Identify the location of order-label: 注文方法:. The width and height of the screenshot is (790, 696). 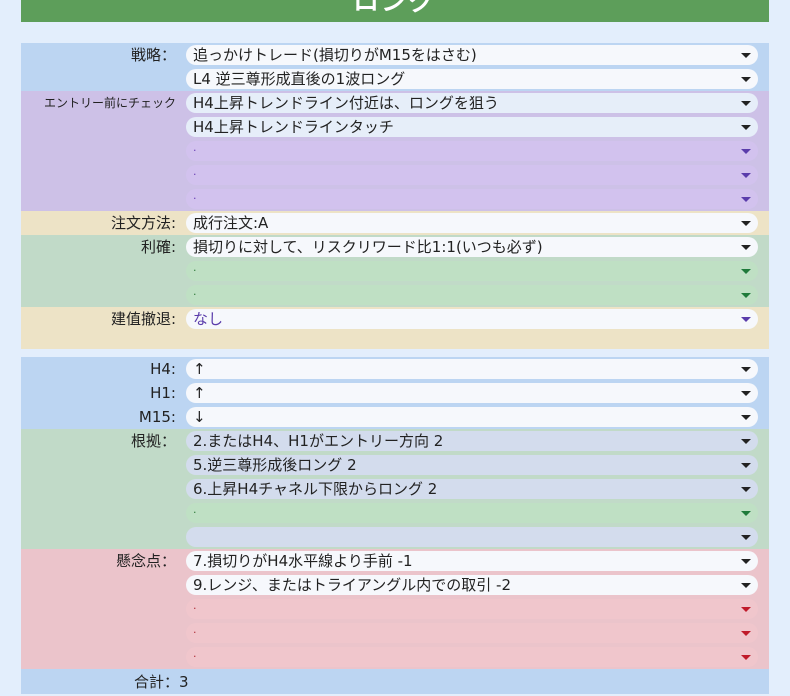
(143, 223).